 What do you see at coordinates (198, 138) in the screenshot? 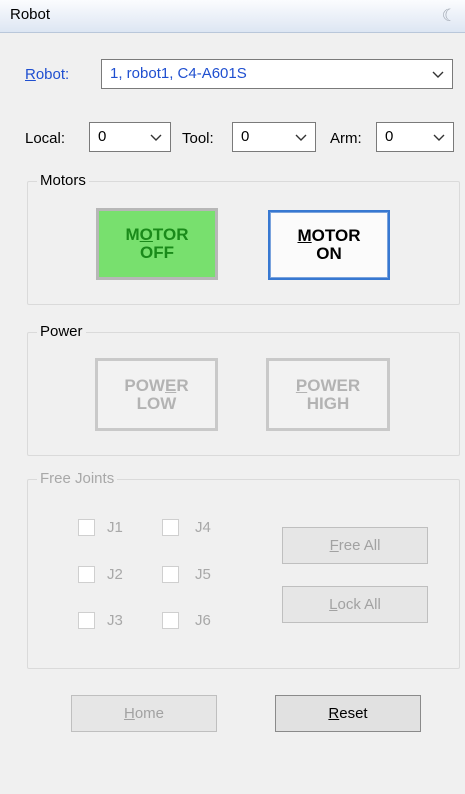
I see `tool-label: Tool:` at bounding box center [198, 138].